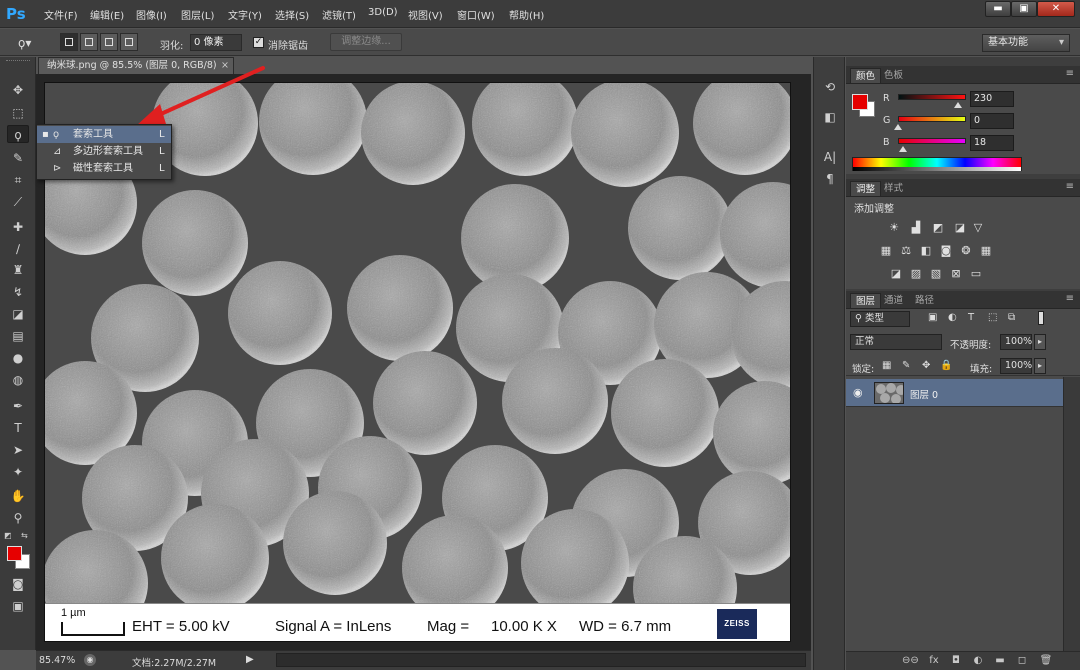  What do you see at coordinates (932, 317) in the screenshot?
I see `filter-pixel-icon: ▣` at bounding box center [932, 317].